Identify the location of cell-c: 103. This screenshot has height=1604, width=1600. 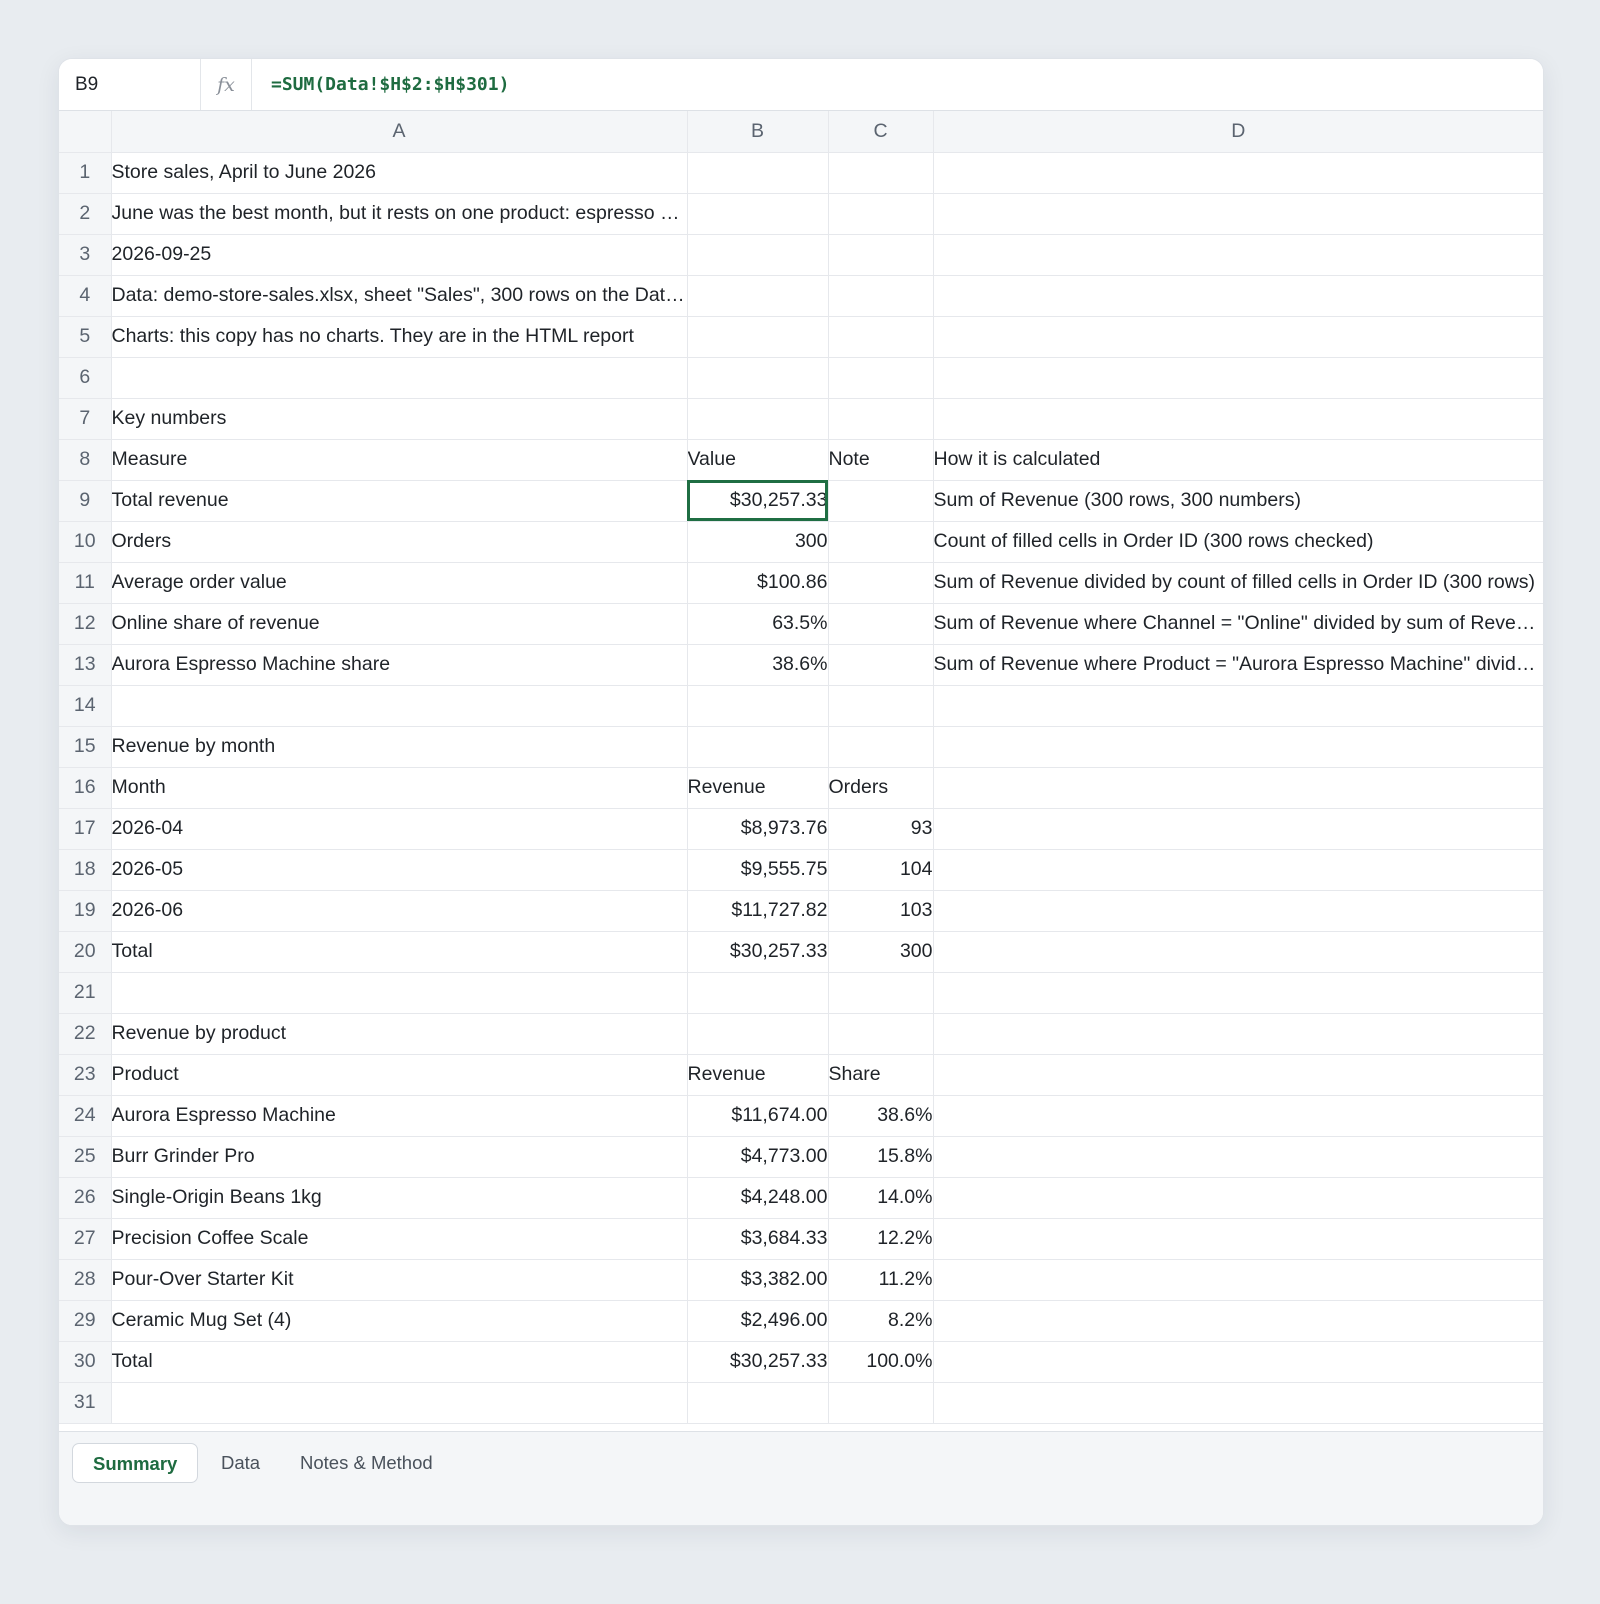
(881, 911).